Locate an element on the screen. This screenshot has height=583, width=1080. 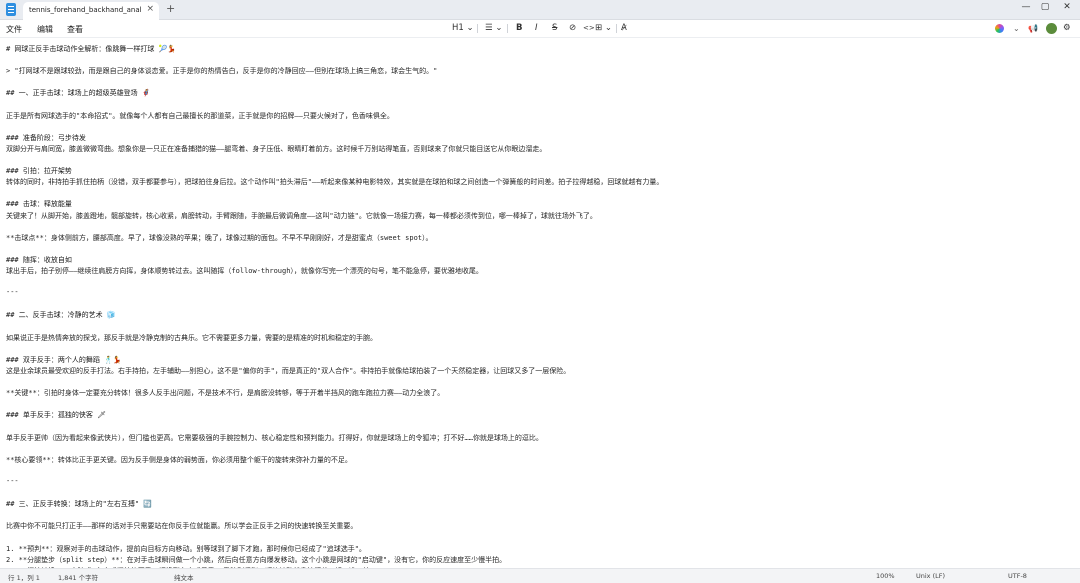
menu-file: 文件 is located at coordinates (14, 29).